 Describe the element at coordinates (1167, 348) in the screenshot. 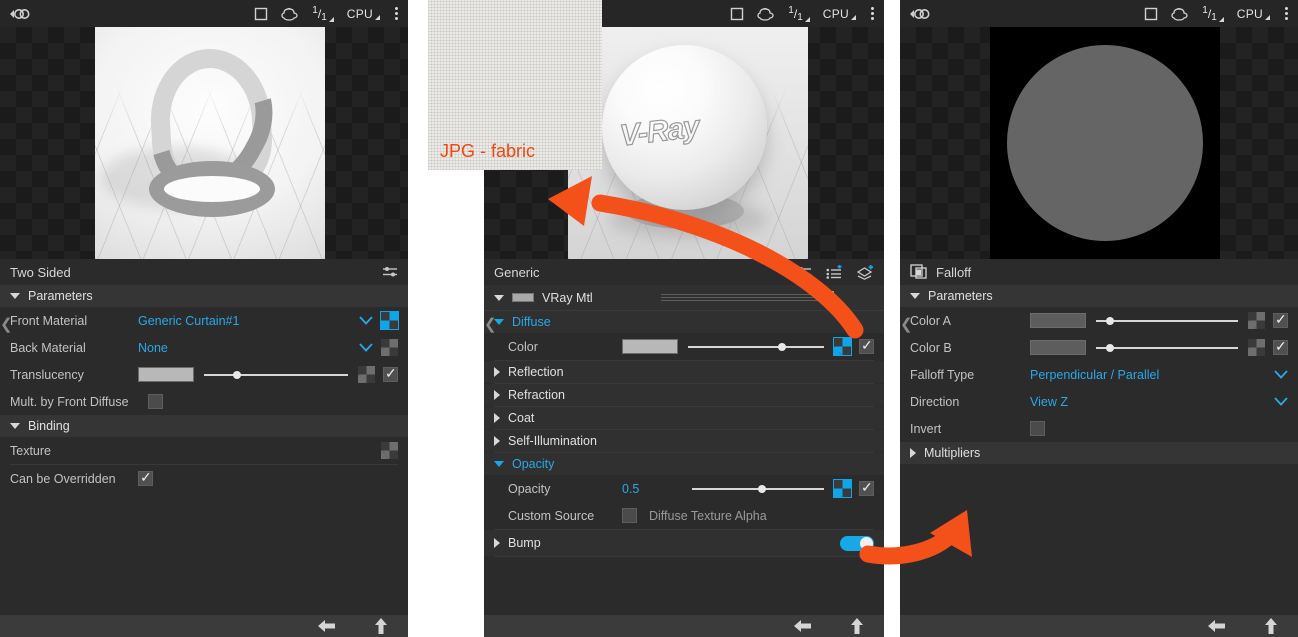

I see `color-b-slider` at that location.